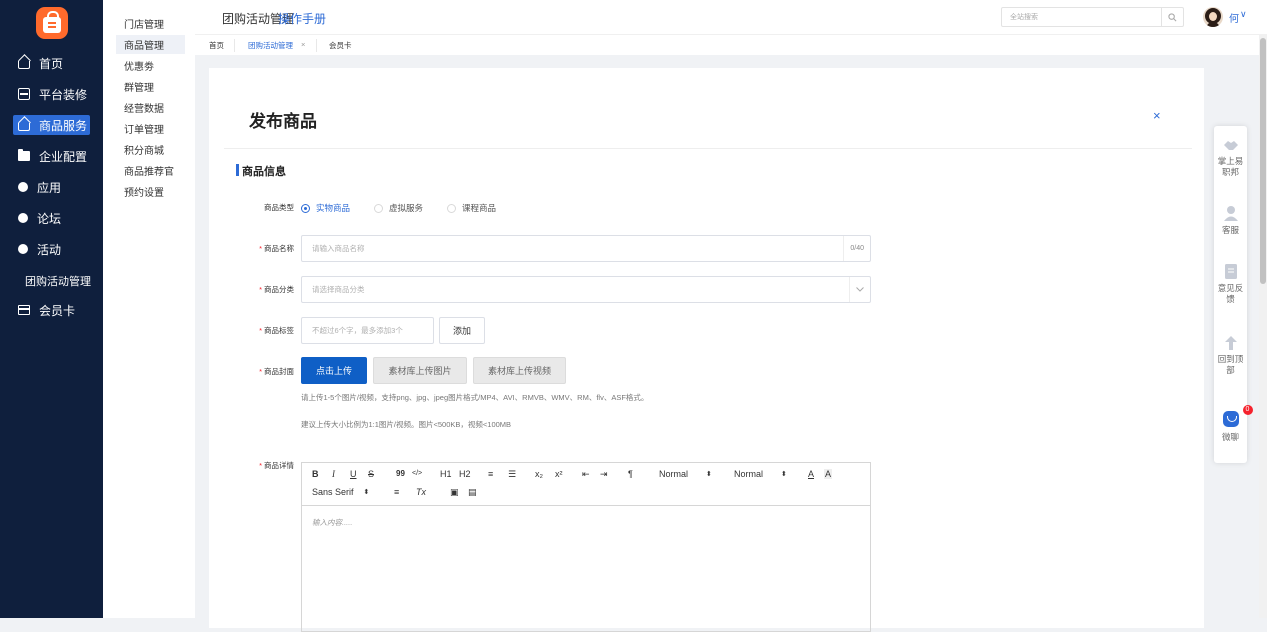  I want to click on sidebar-item-label: 平台装修, so click(63, 94).